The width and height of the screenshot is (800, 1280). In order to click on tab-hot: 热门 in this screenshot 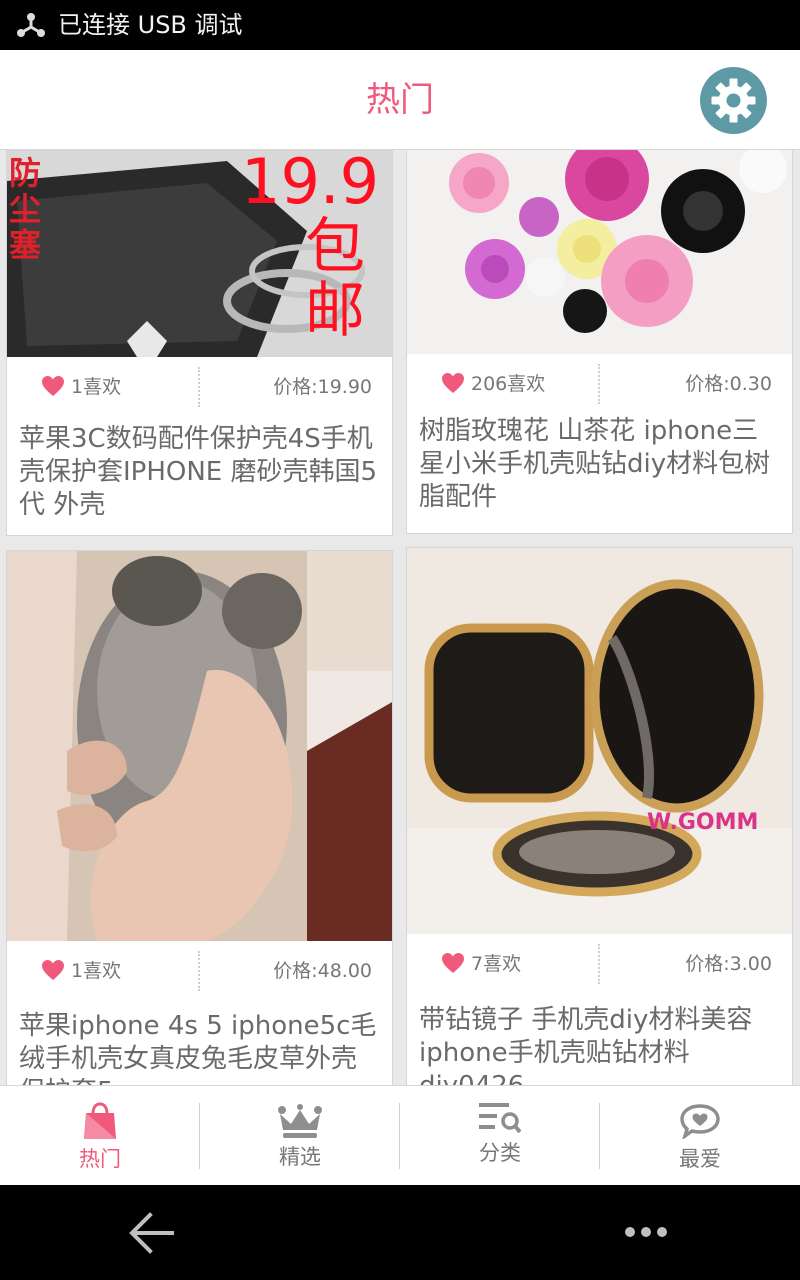, I will do `click(100, 1136)`.